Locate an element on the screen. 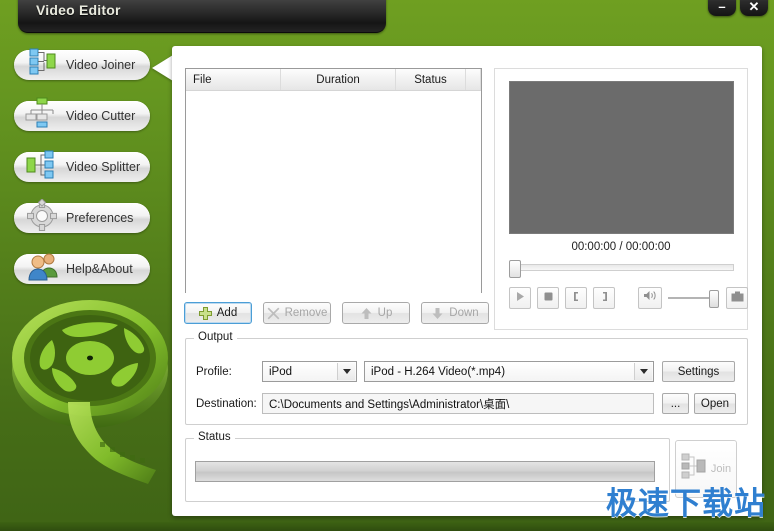  profile-label: Profile: is located at coordinates (214, 371).